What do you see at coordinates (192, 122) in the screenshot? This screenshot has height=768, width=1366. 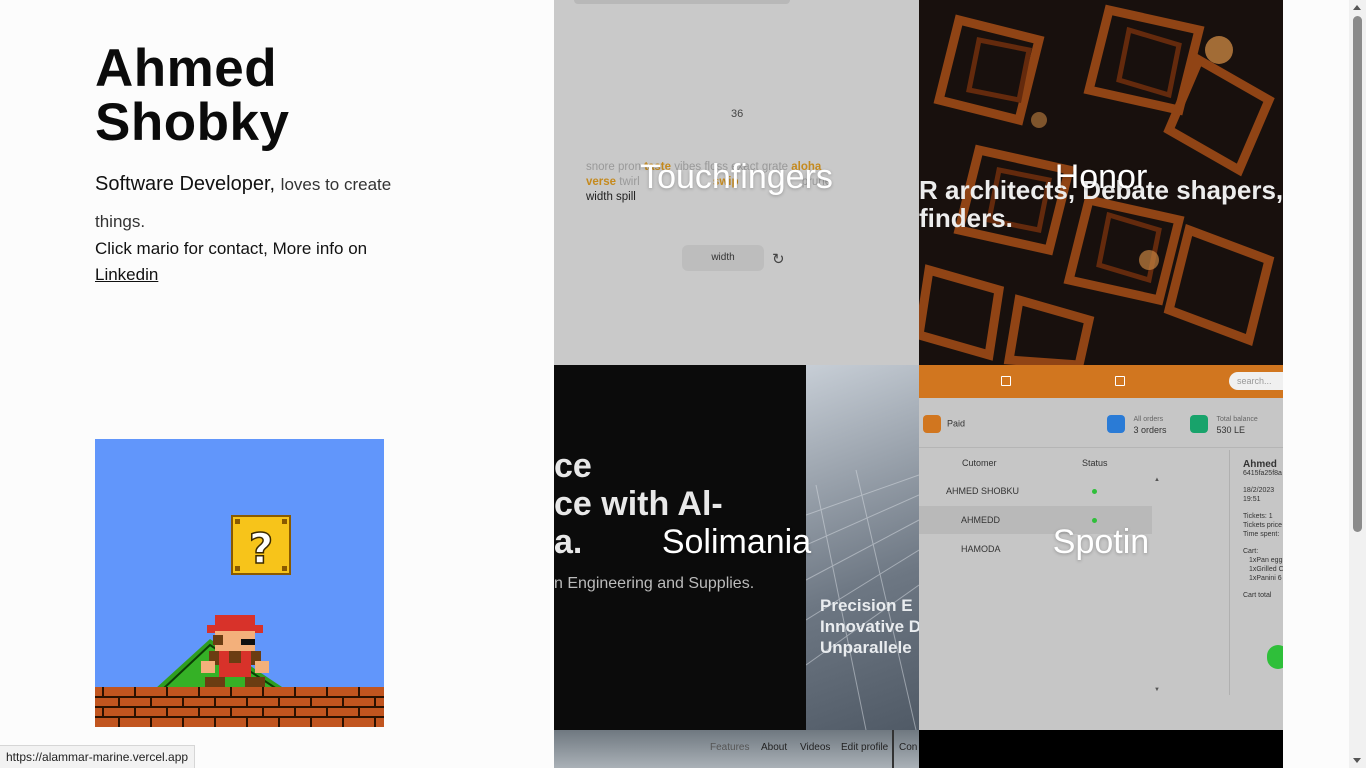 I see `last-name: Shobky` at bounding box center [192, 122].